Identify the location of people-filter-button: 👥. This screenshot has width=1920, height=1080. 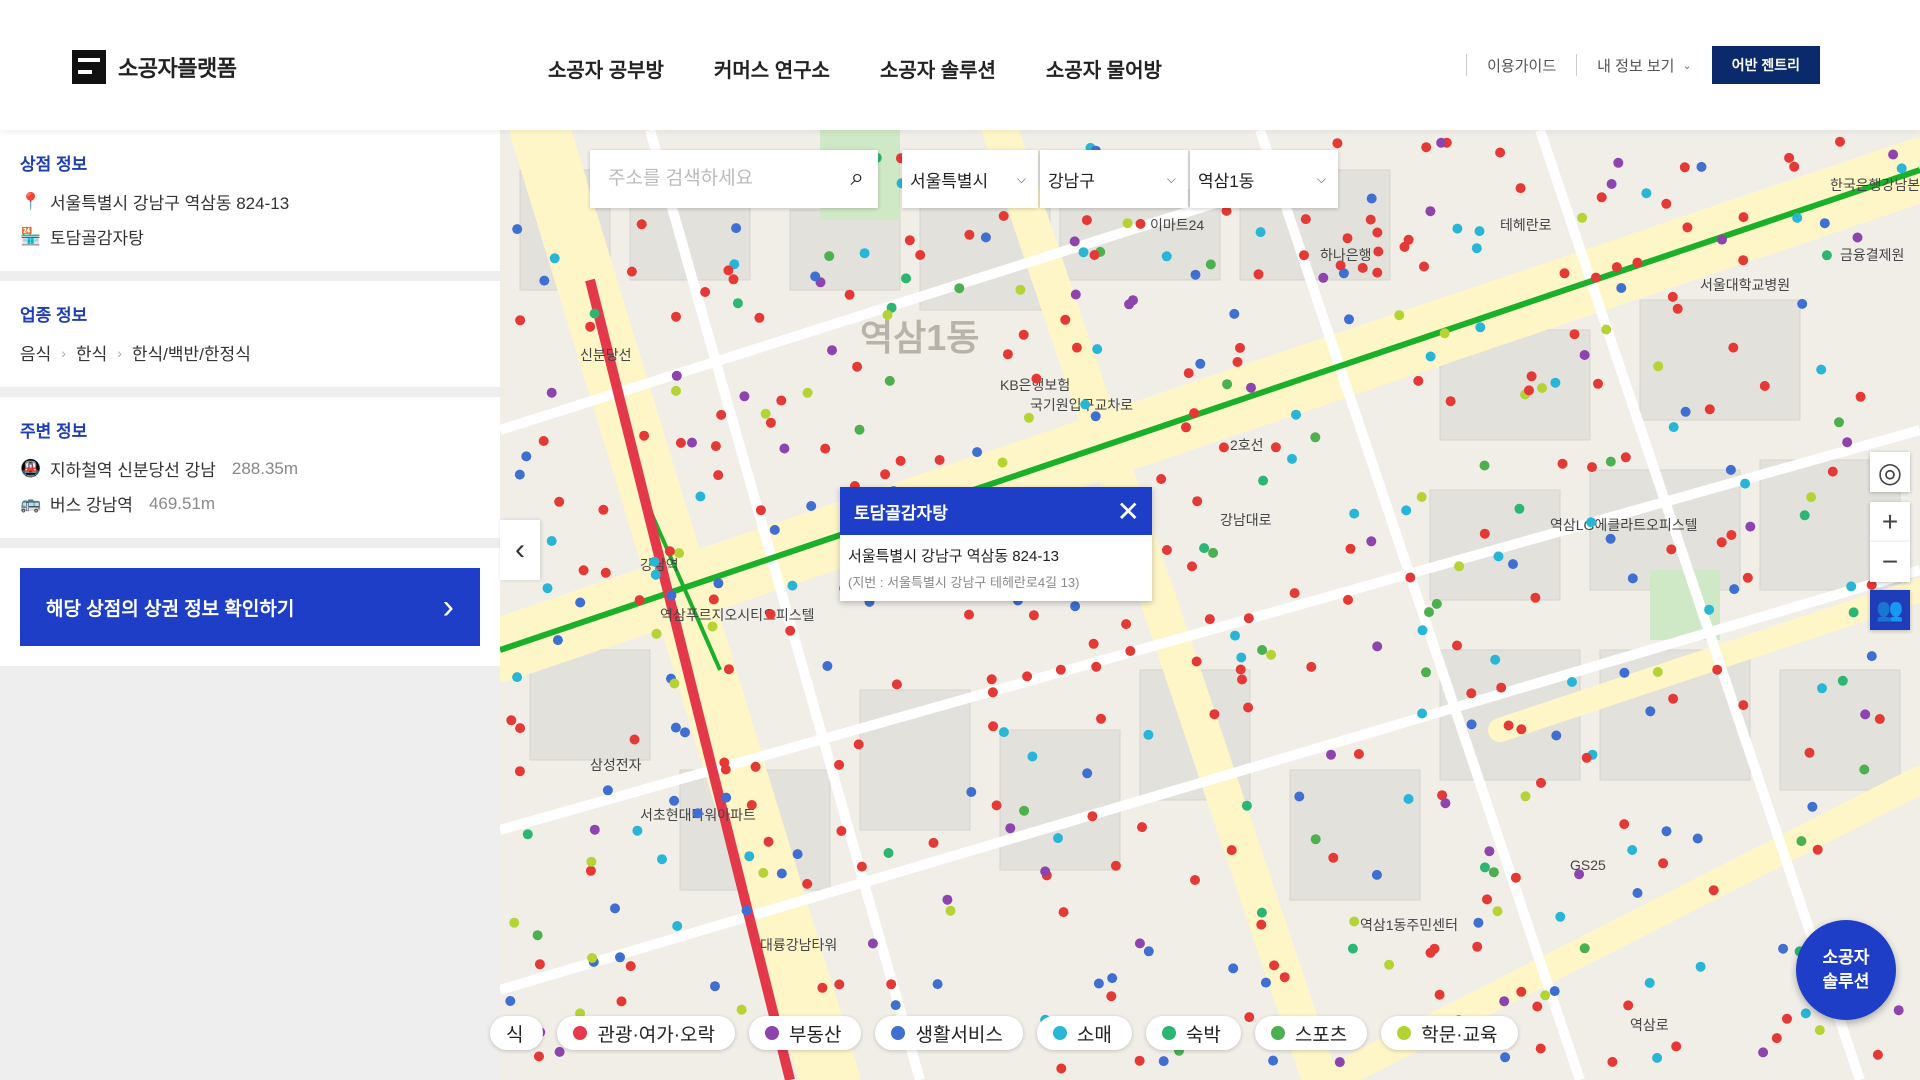
(1890, 610).